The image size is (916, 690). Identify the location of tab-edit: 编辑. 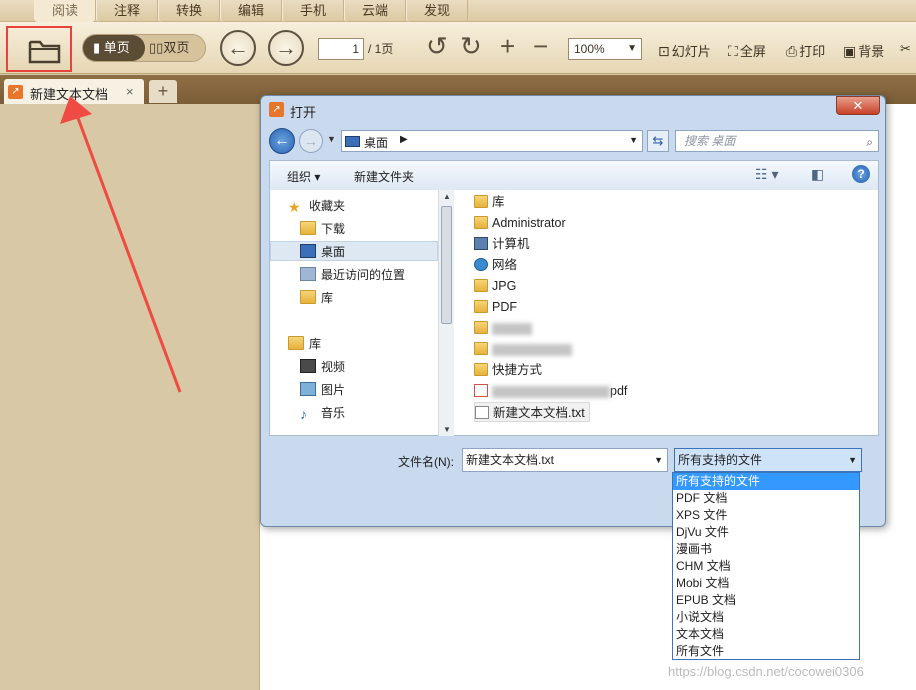
(251, 11).